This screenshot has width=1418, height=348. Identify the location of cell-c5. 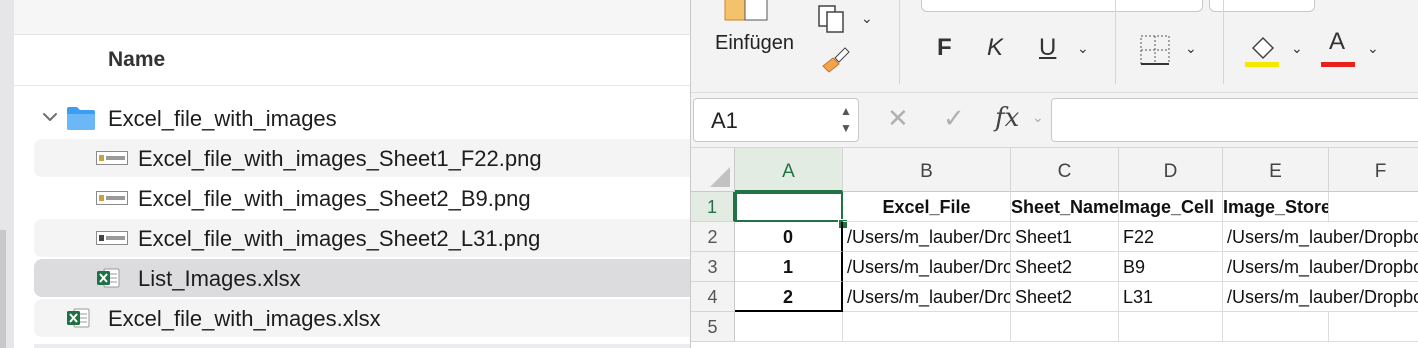
(1065, 327).